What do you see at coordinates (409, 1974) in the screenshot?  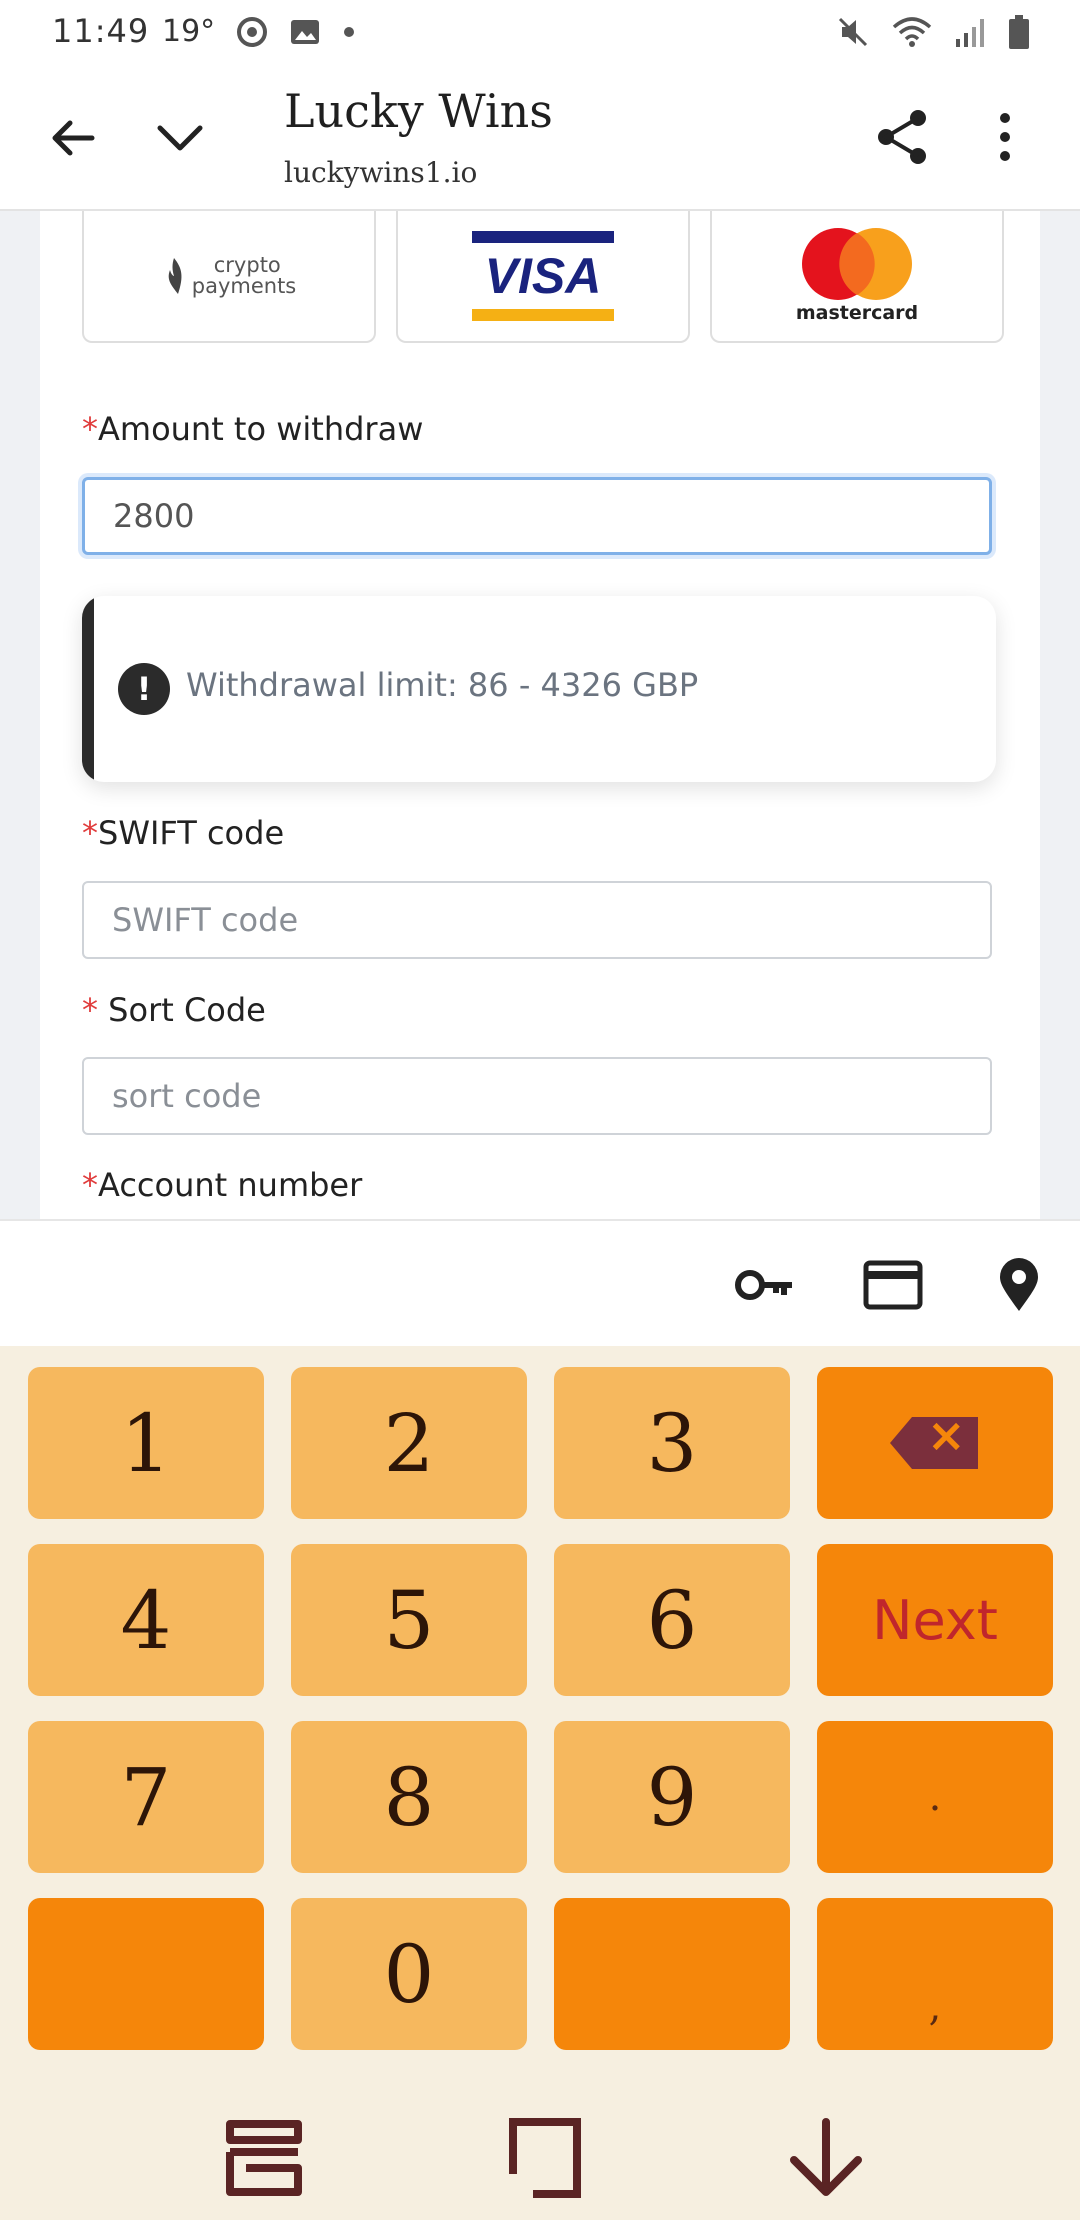 I see `key-0: 0` at bounding box center [409, 1974].